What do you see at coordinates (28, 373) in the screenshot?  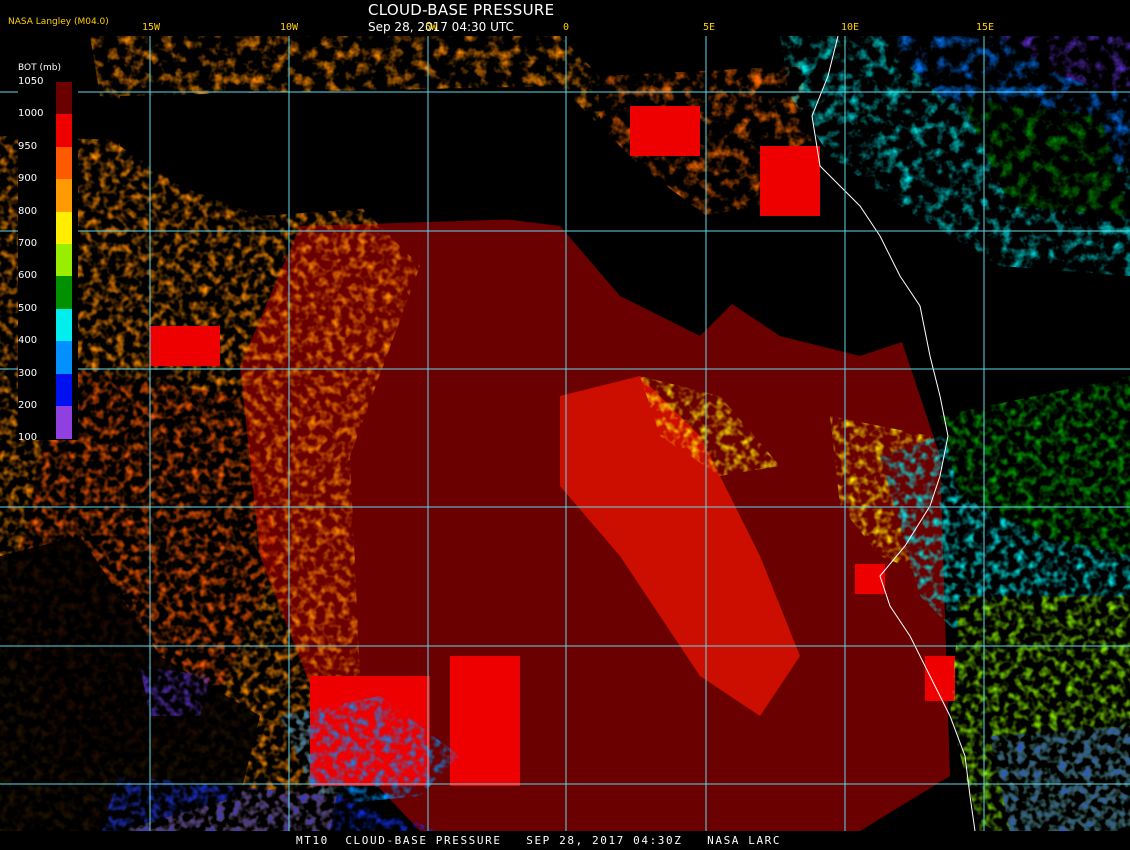 I see `legend-label: 300` at bounding box center [28, 373].